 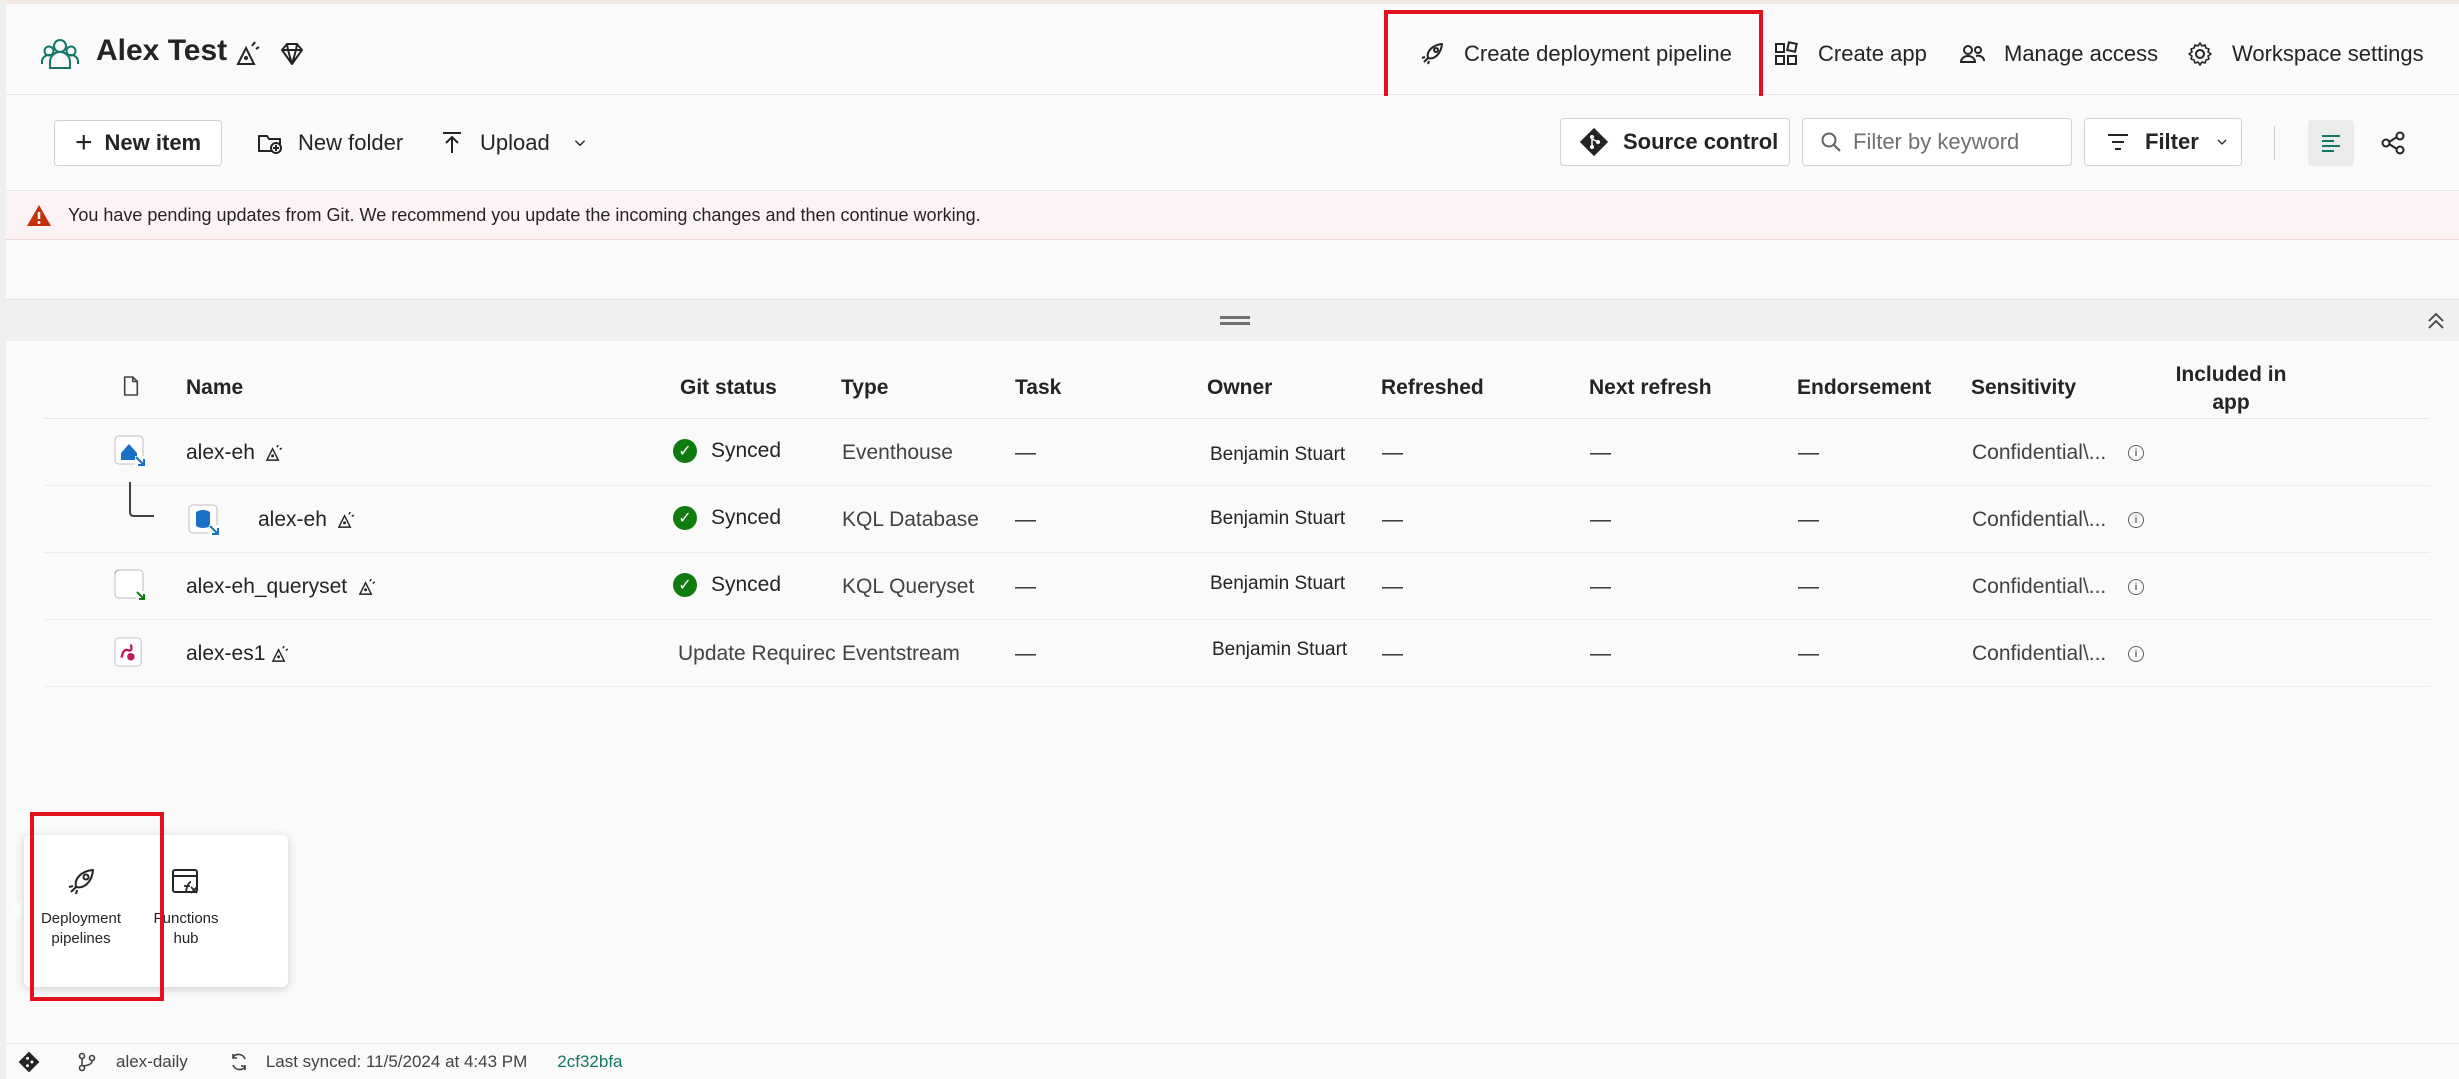 I want to click on search-input, so click(x=1958, y=142).